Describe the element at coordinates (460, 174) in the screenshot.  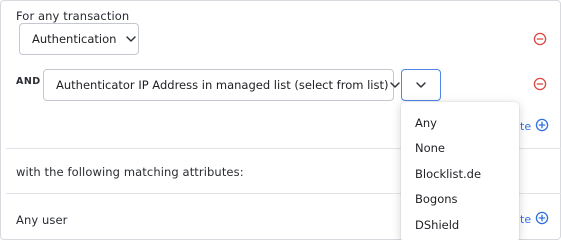
I see `dropdown-option-blocklist: Blocklist.de` at that location.